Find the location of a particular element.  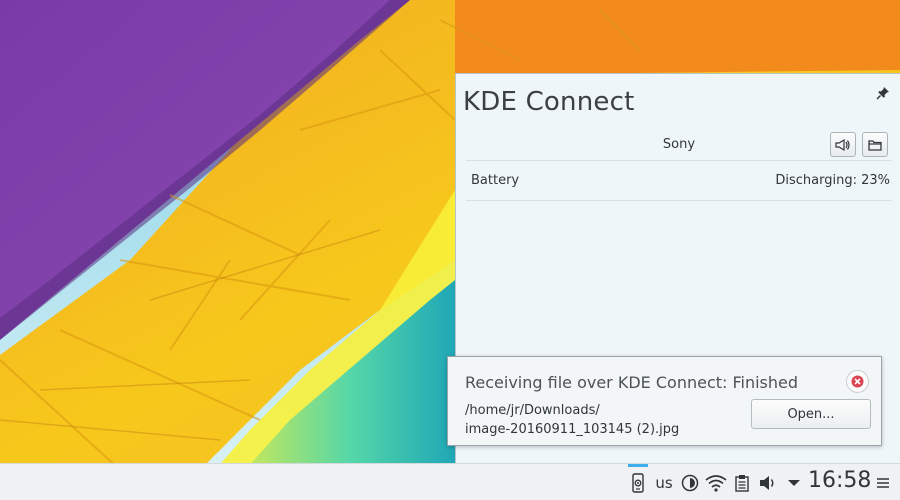

clipboard-icon is located at coordinates (742, 483).